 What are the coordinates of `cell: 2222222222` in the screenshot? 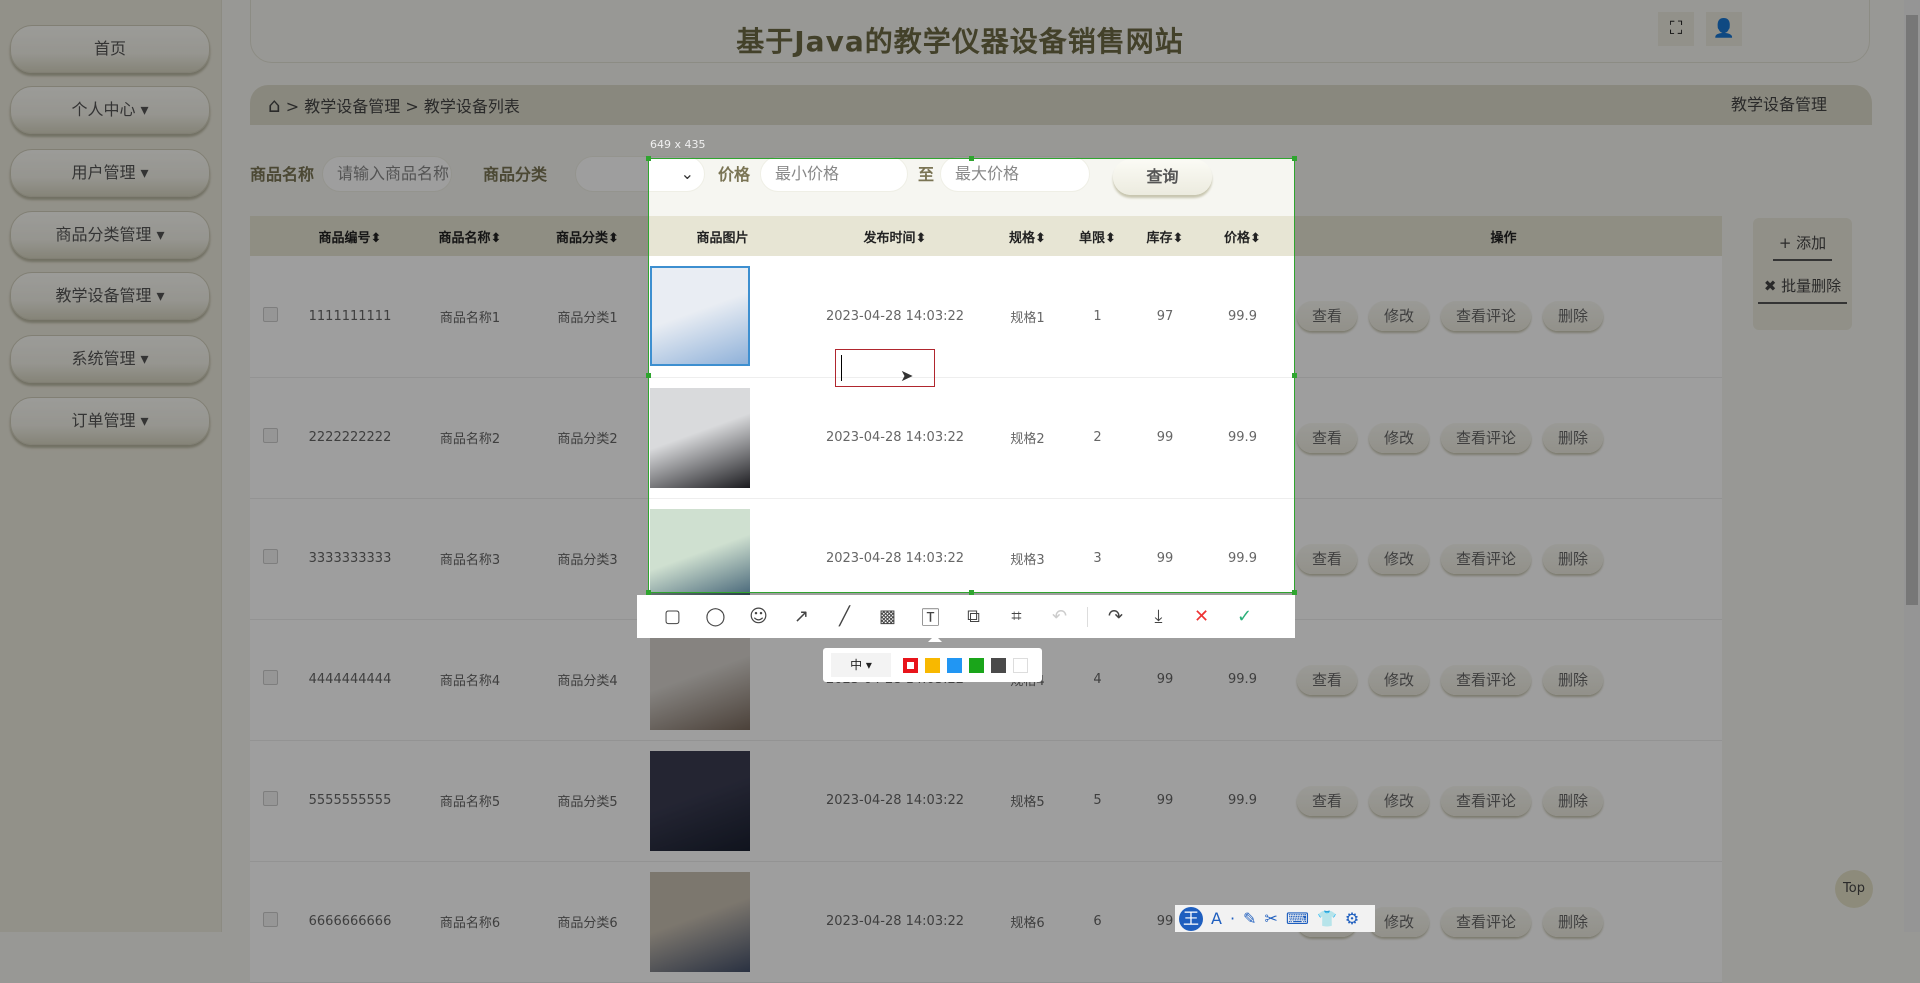 It's located at (350, 438).